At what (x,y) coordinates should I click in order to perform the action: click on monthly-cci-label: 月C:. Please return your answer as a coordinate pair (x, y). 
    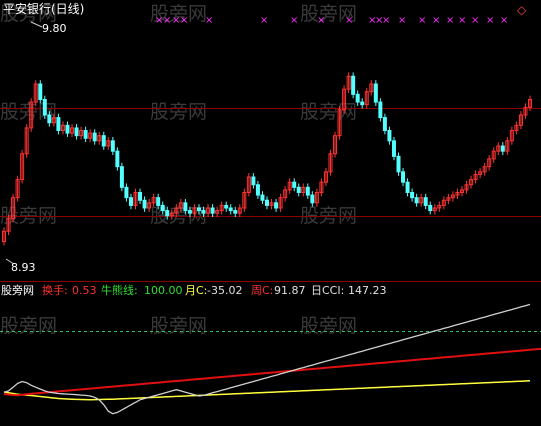
    Looking at the image, I should click on (196, 290).